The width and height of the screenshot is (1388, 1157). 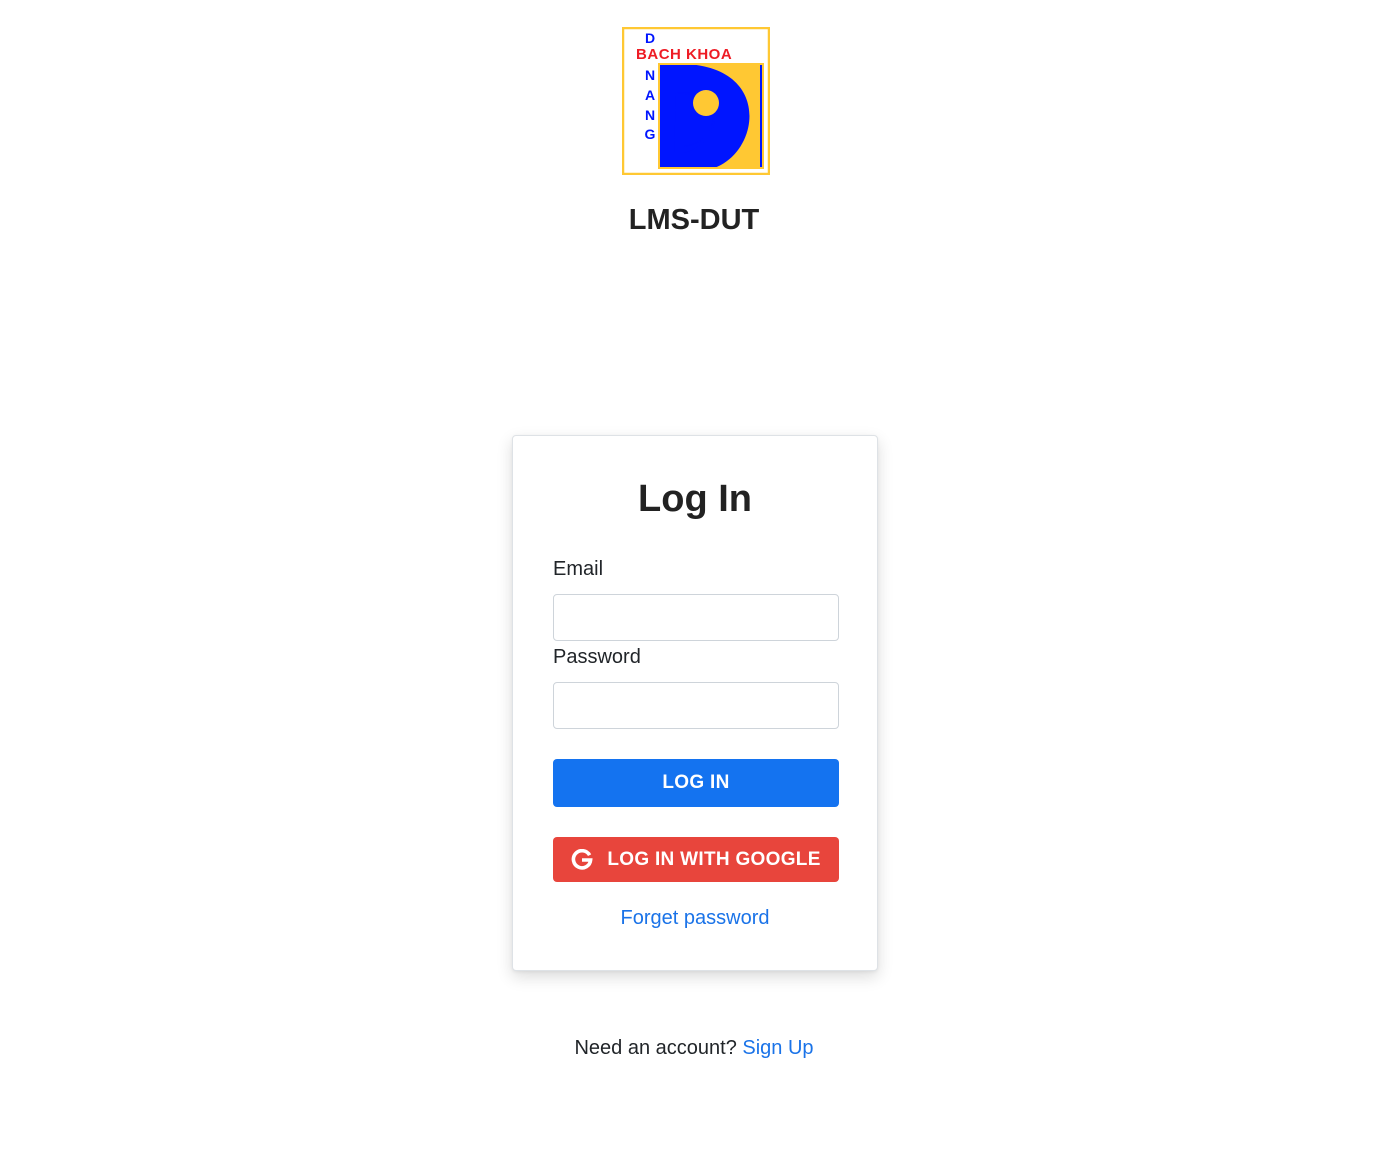 I want to click on password-input, so click(x=696, y=705).